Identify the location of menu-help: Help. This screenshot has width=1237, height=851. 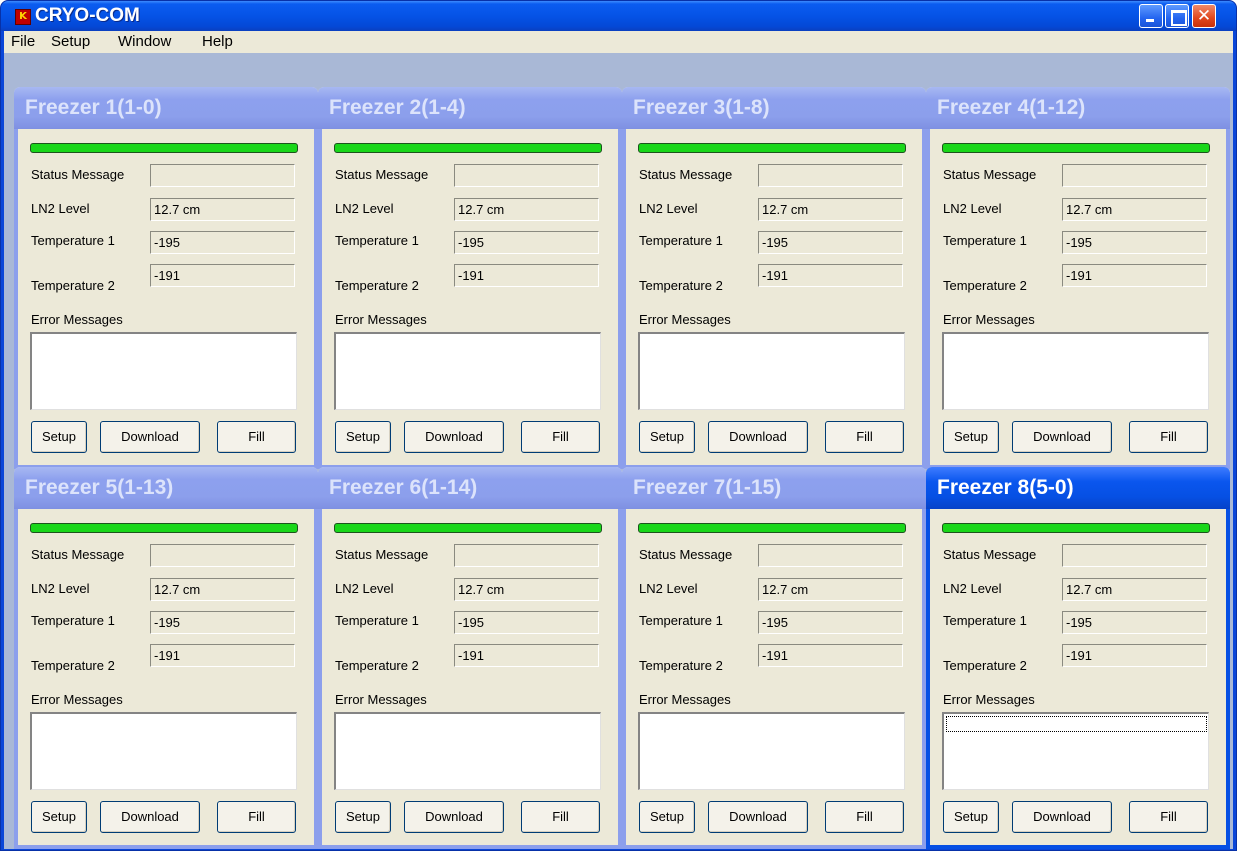
(217, 41).